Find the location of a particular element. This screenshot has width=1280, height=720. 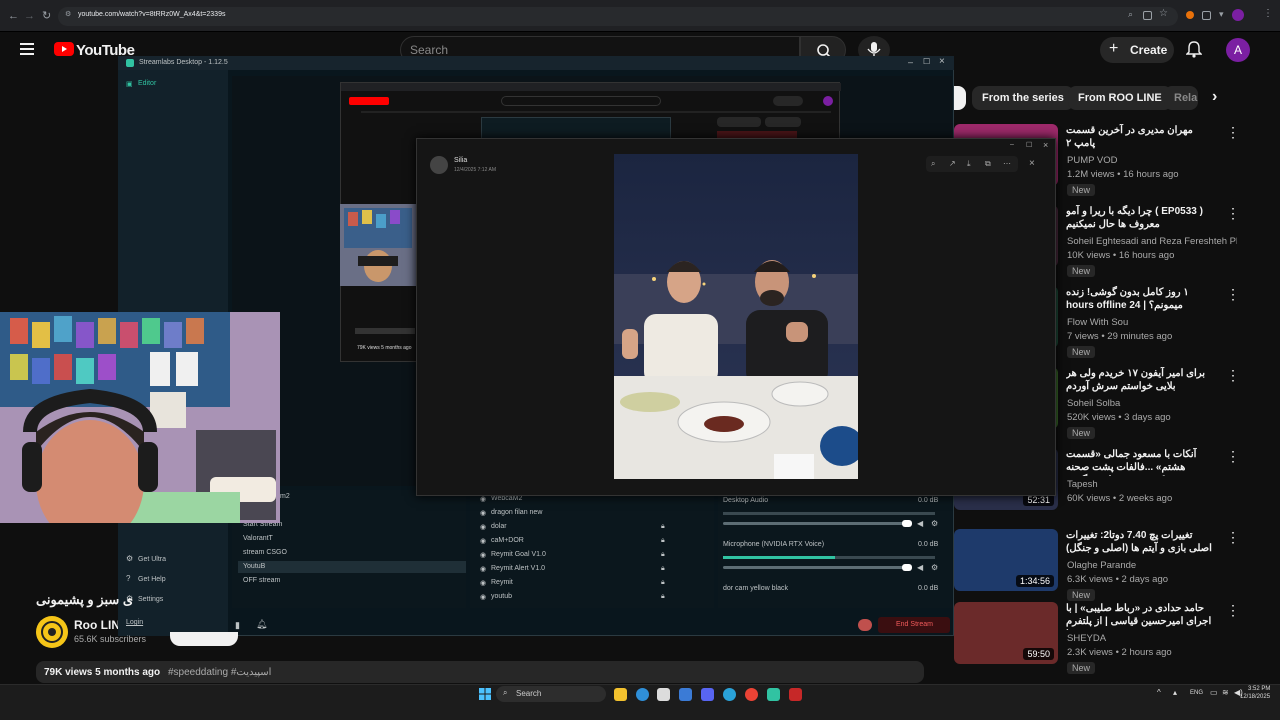

viewer-close-icon: × is located at coordinates (1045, 145).